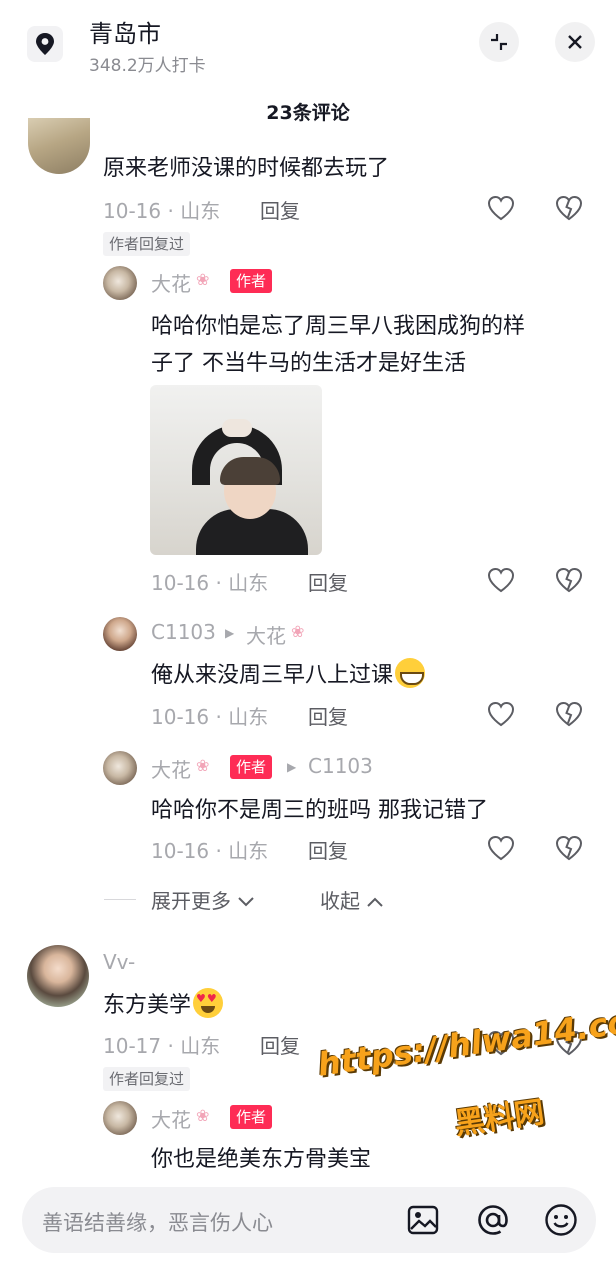 This screenshot has height=1268, width=616. What do you see at coordinates (340, 901) in the screenshot?
I see `collapse-label: 收起` at bounding box center [340, 901].